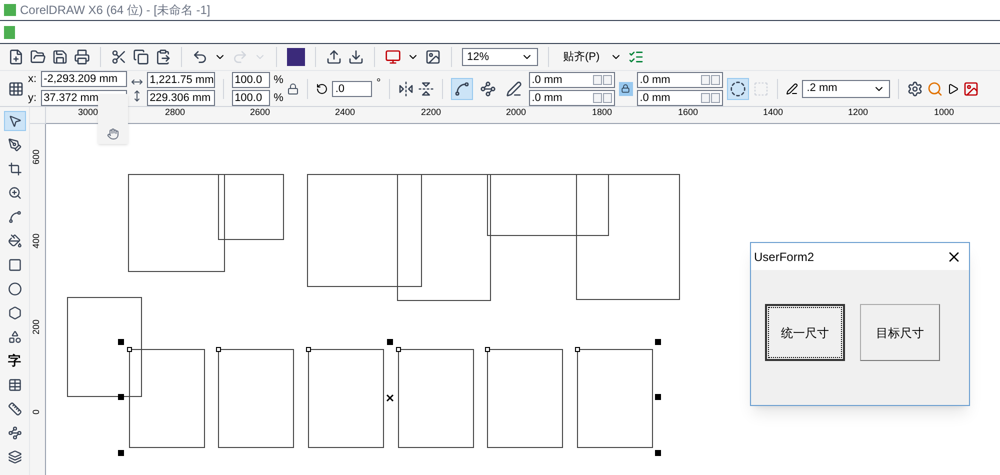 Image resolution: width=1000 pixels, height=475 pixels. I want to click on ruler-label: 1200, so click(858, 112).